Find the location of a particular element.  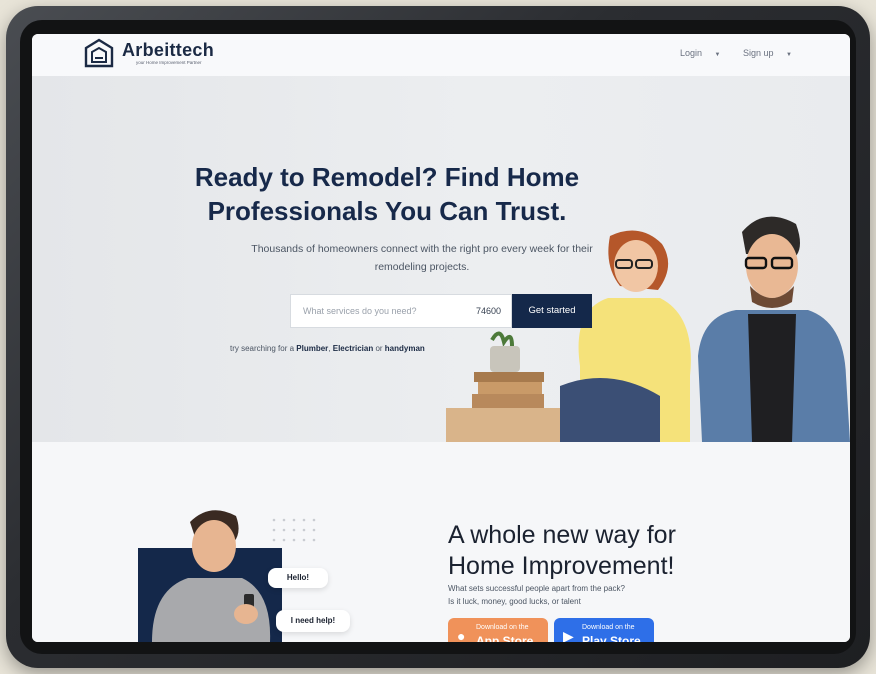

play-store-small-label: Download on the is located at coordinates (608, 627).